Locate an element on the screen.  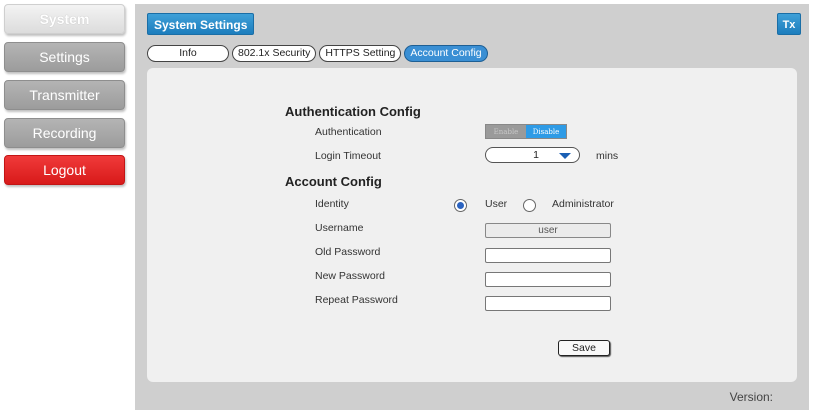
login-timeout-select: 1 is located at coordinates (532, 155).